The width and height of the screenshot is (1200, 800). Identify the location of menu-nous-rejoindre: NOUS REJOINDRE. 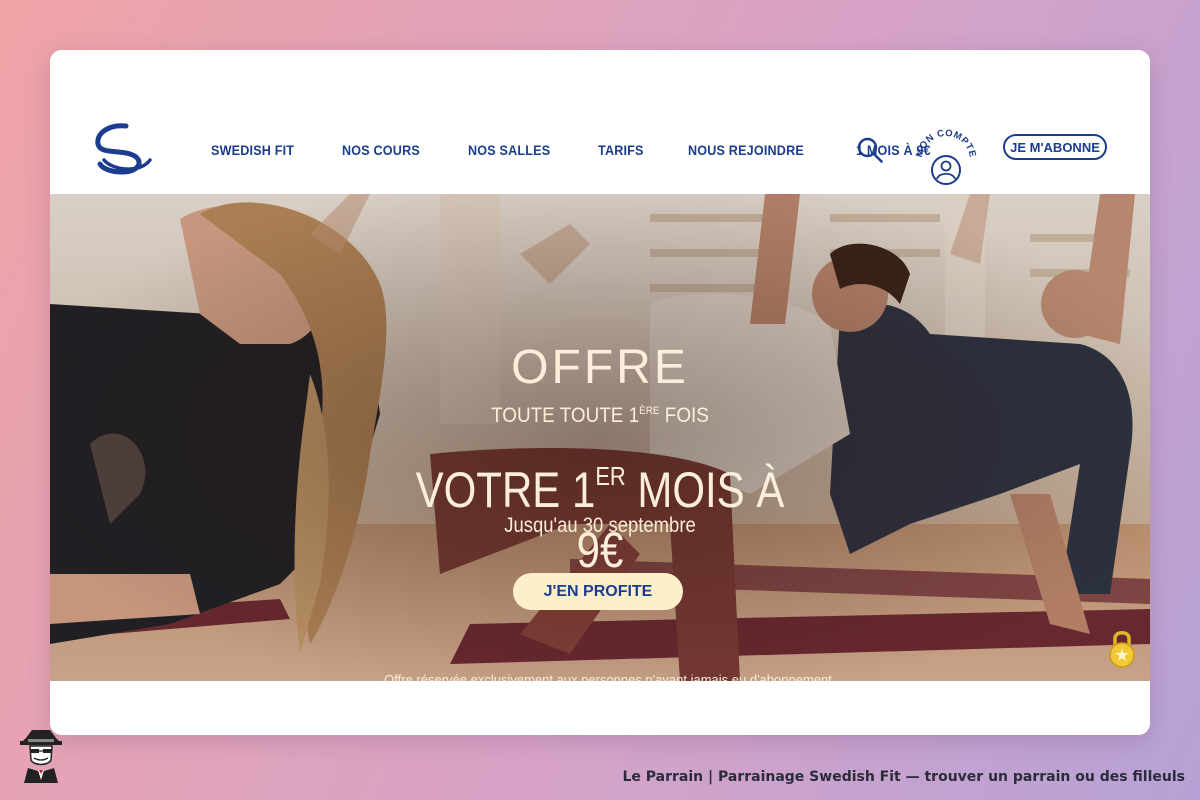
(746, 150).